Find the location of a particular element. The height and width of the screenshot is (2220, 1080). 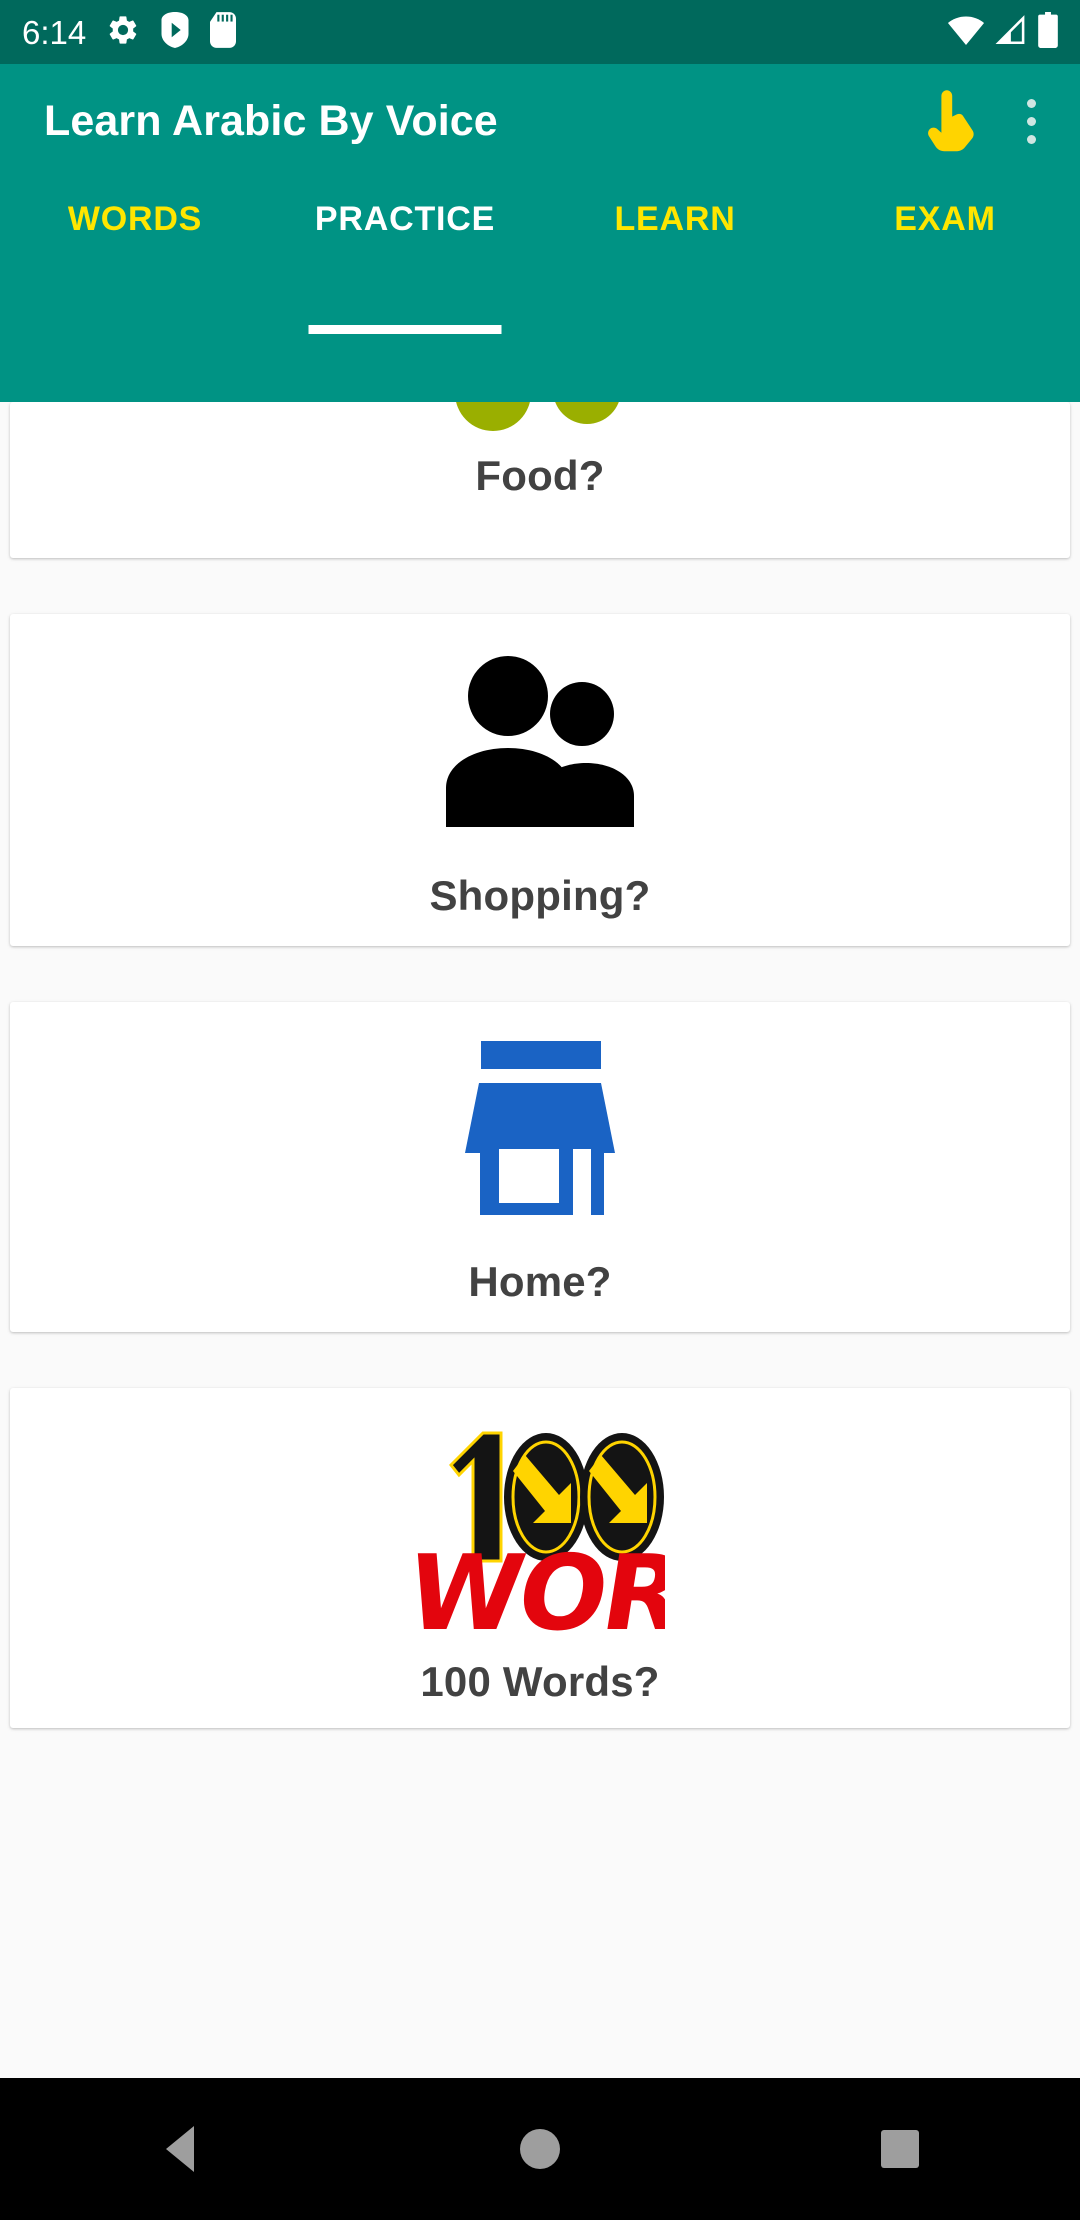

tab-words: WORDS is located at coordinates (135, 290).